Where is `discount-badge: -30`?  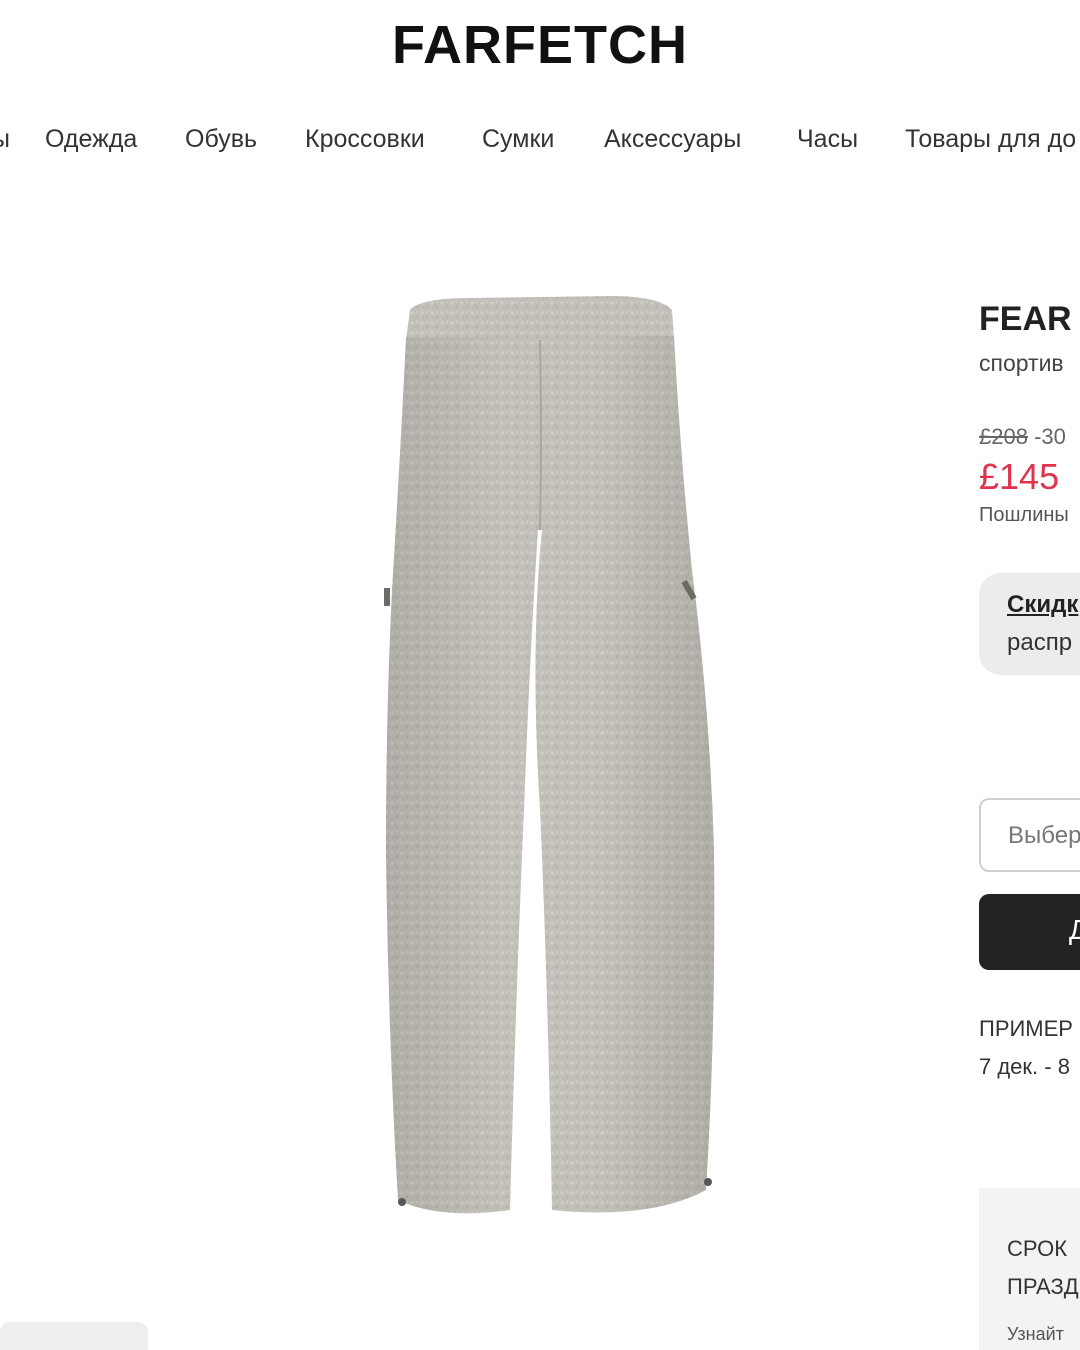 discount-badge: -30 is located at coordinates (1050, 436).